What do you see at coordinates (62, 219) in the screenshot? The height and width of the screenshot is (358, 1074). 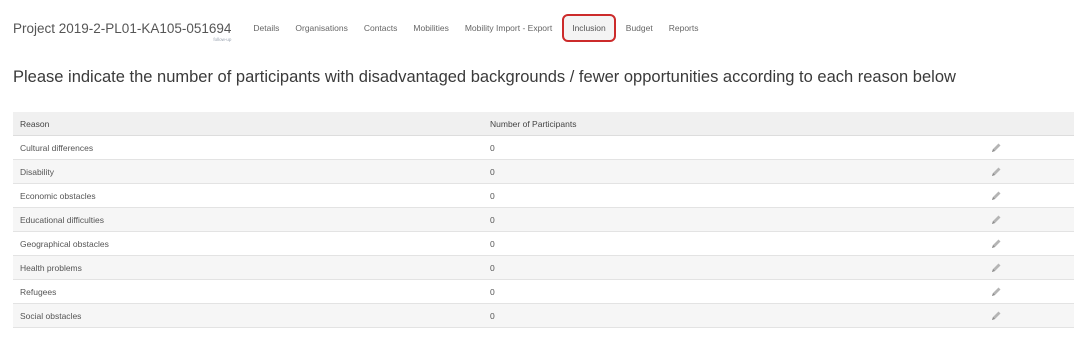 I see `row-reason: Educational difficulties` at bounding box center [62, 219].